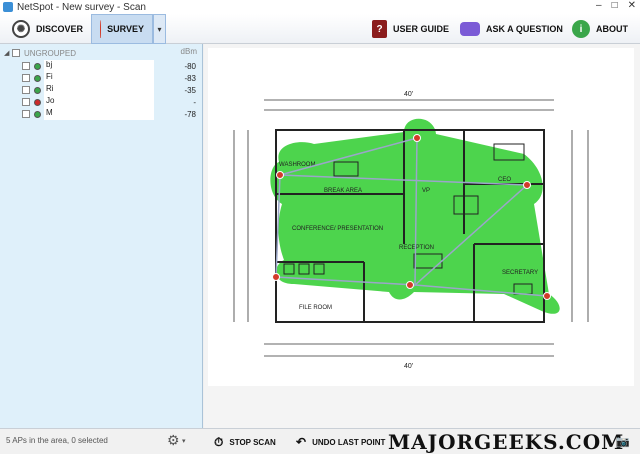  I want to click on user-guide-button: ? USER GUIDE, so click(410, 29).